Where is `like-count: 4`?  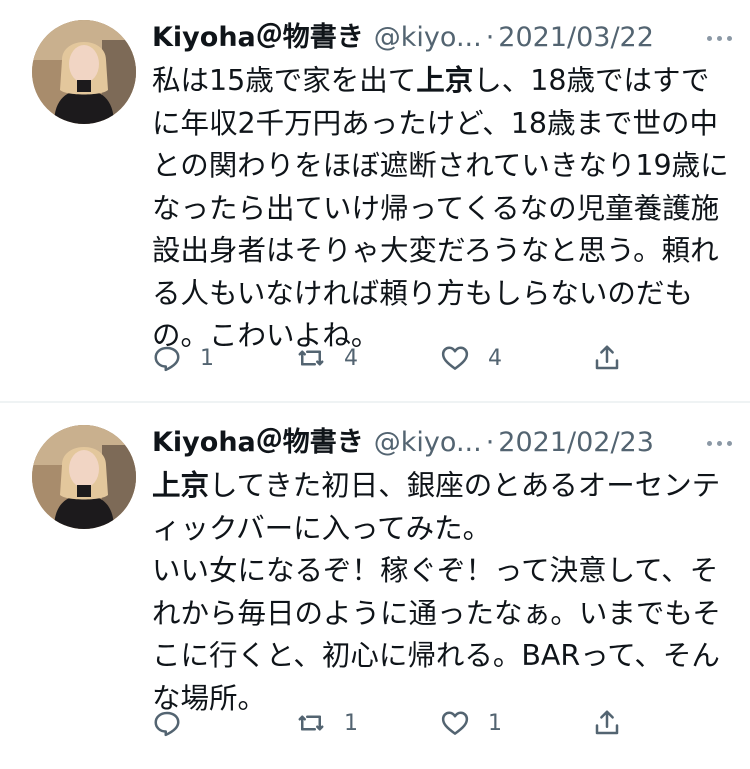 like-count: 4 is located at coordinates (495, 358).